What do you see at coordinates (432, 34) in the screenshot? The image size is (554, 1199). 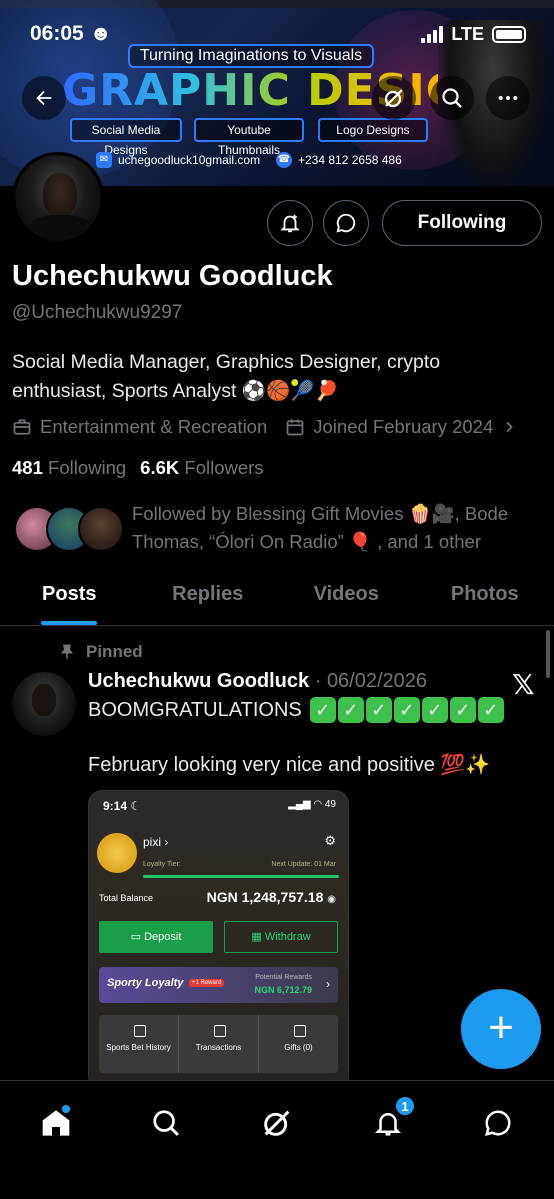 I see `signal-icon` at bounding box center [432, 34].